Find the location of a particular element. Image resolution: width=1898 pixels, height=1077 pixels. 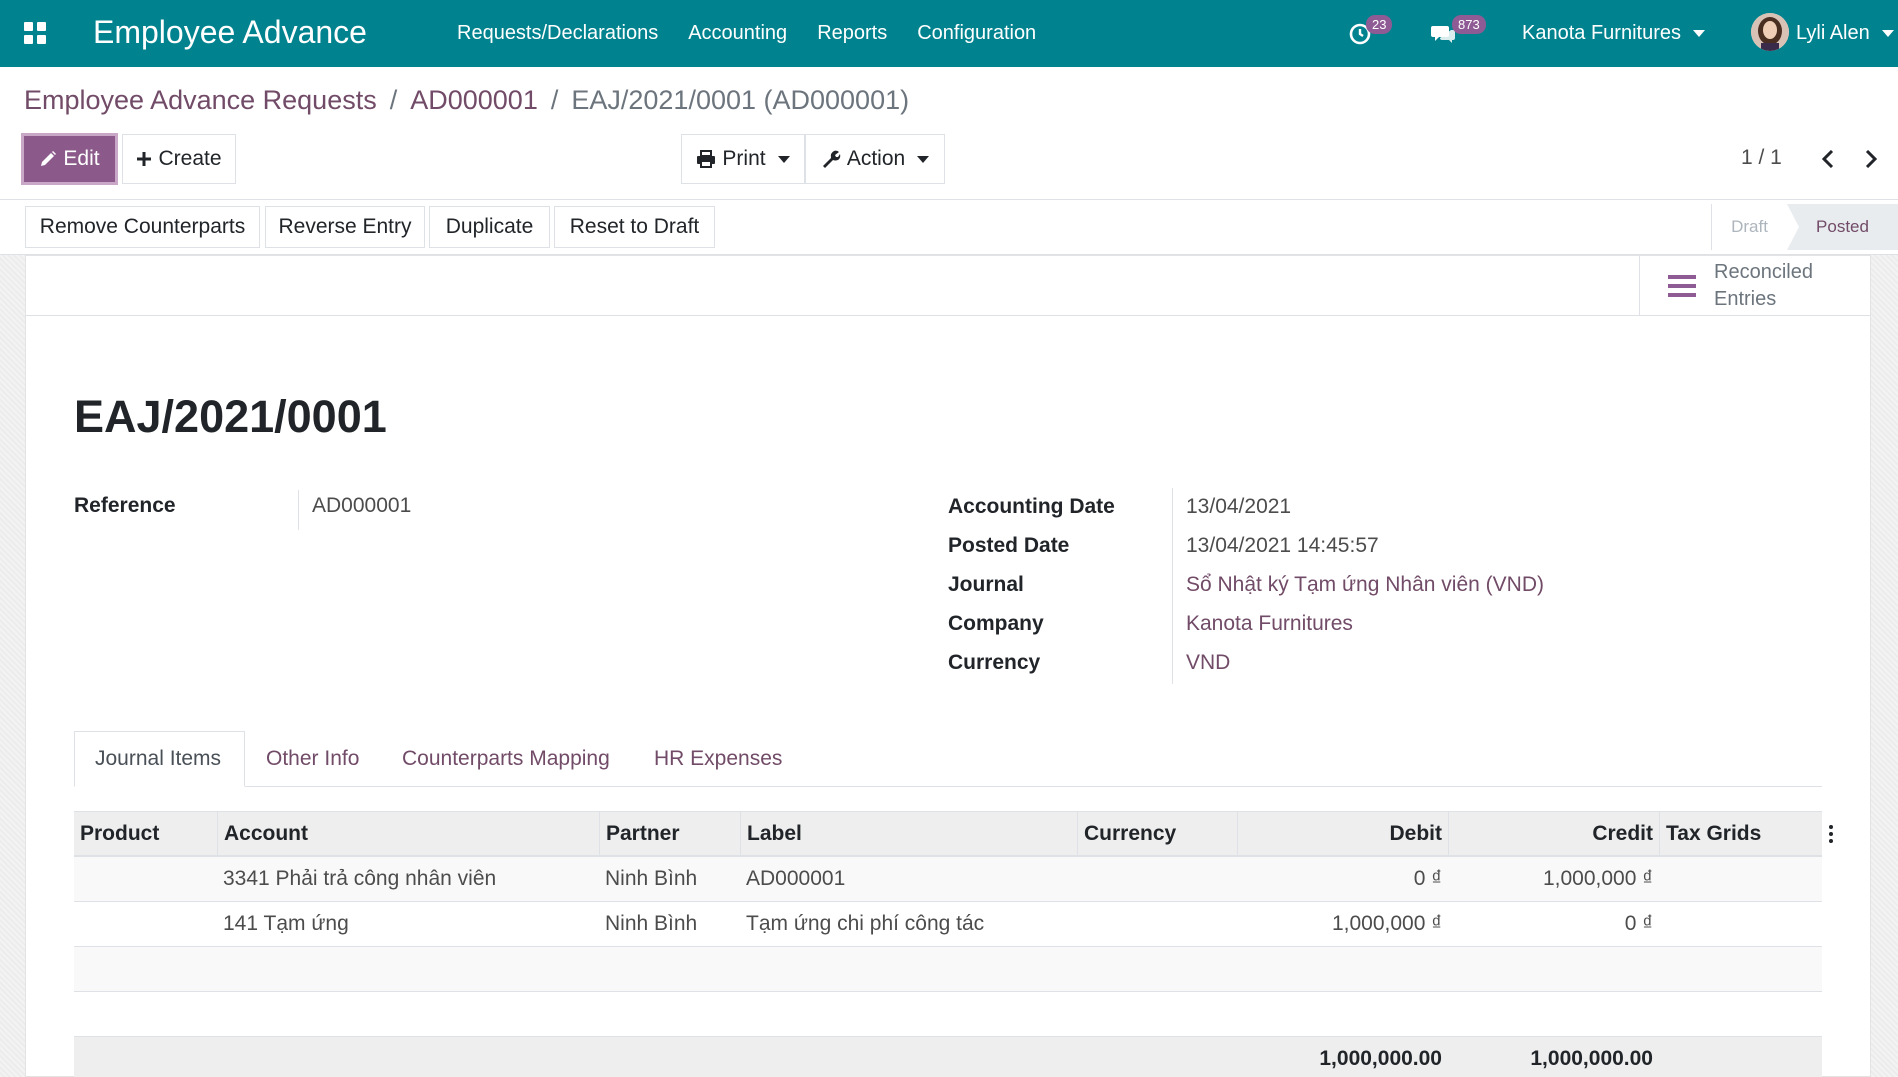

menu-reports: Reports is located at coordinates (852, 33).